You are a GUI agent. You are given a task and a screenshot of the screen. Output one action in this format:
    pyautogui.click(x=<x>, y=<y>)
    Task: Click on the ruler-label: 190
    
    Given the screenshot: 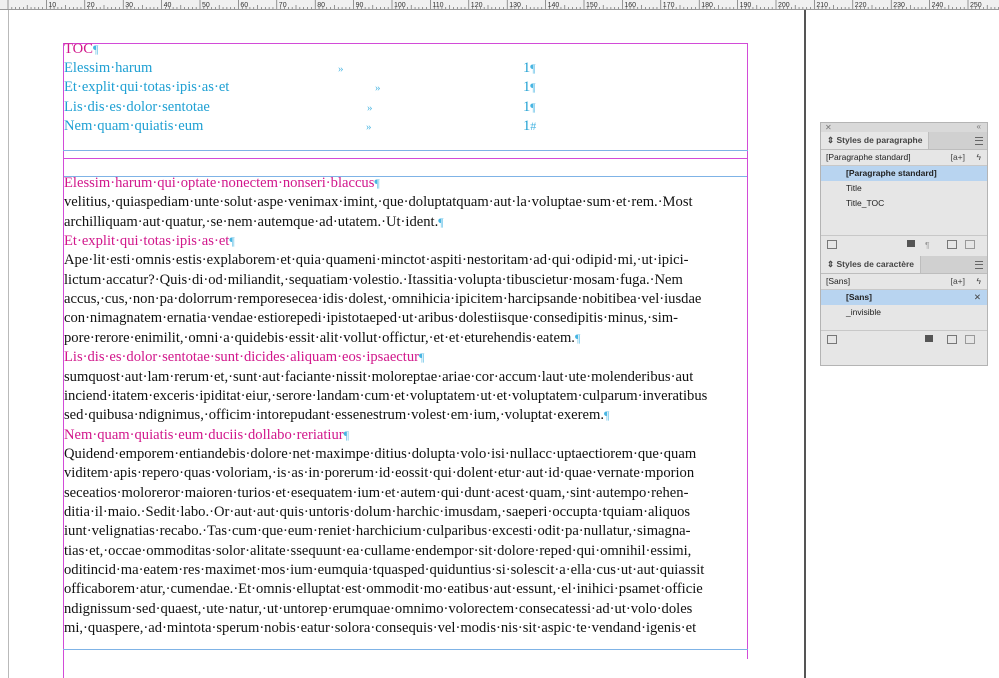 What is the action you would take?
    pyautogui.click(x=746, y=5)
    